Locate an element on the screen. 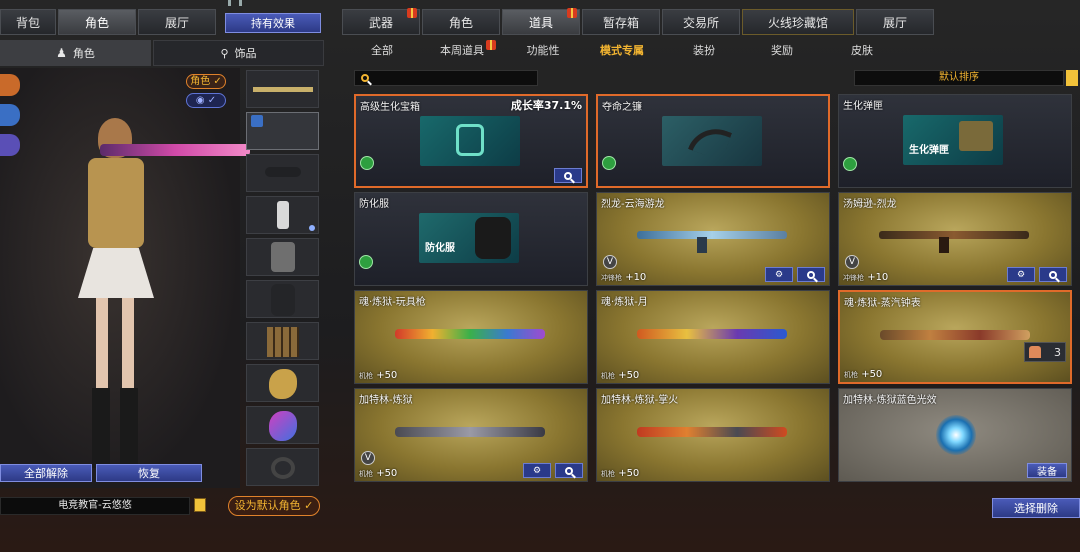 This screenshot has height=552, width=1080. tab-role: 角色 is located at coordinates (97, 22).